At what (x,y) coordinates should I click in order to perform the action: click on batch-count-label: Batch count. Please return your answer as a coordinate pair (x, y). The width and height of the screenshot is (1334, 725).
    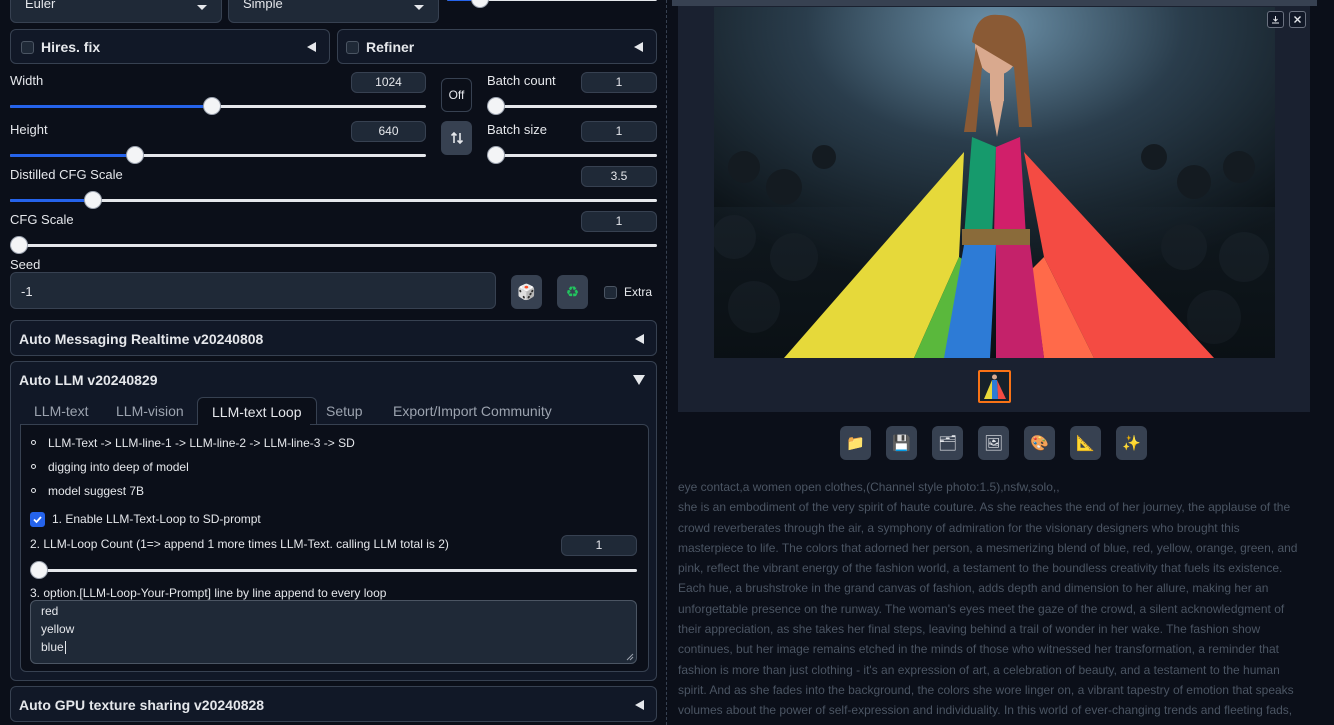
    Looking at the image, I should click on (521, 80).